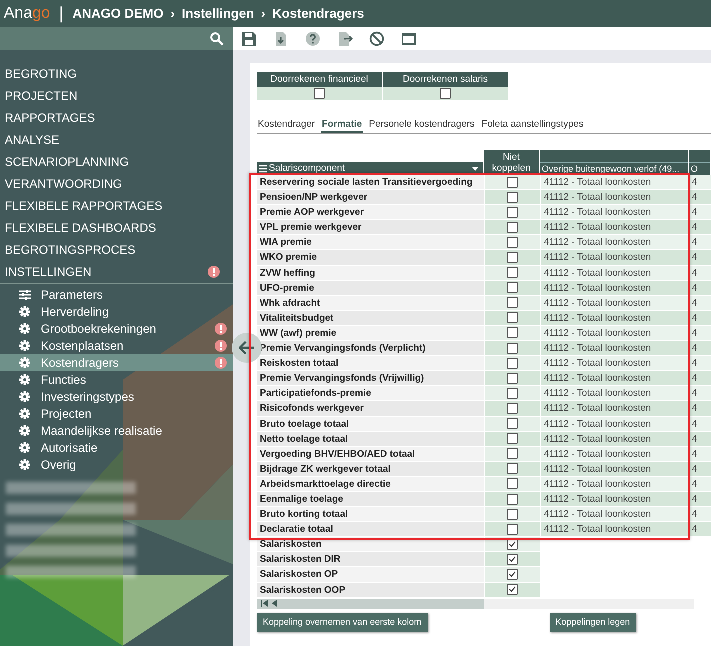 This screenshot has height=646, width=711. I want to click on tab: Formatie, so click(342, 126).